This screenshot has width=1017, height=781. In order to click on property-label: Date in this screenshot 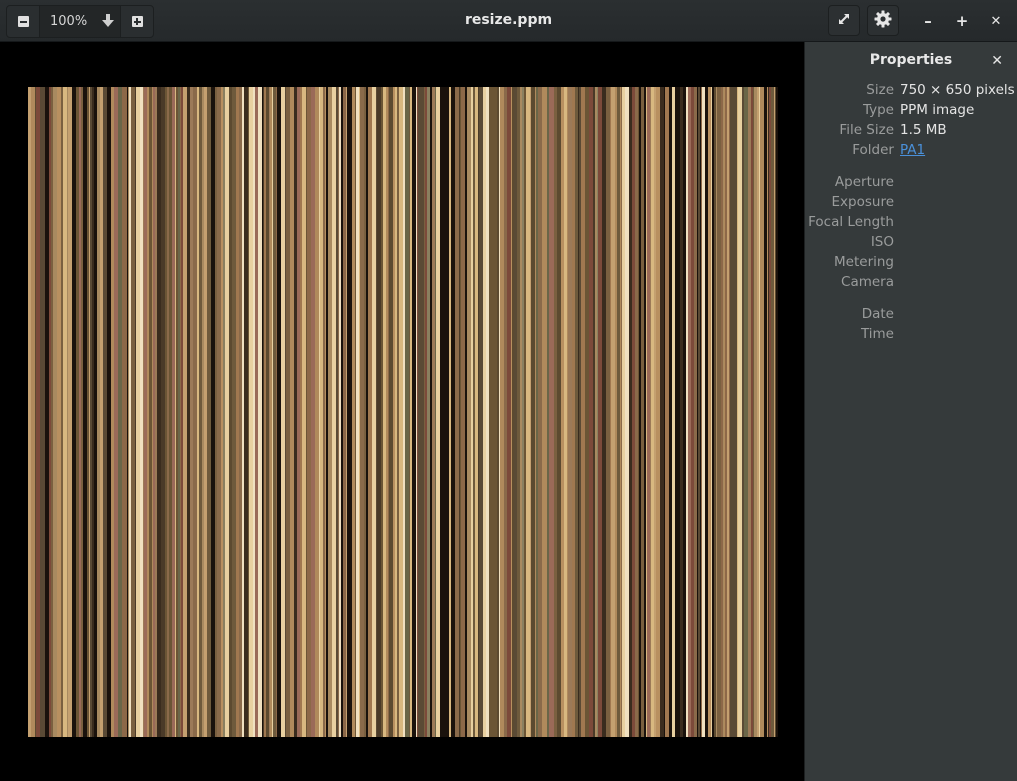, I will do `click(877, 314)`.